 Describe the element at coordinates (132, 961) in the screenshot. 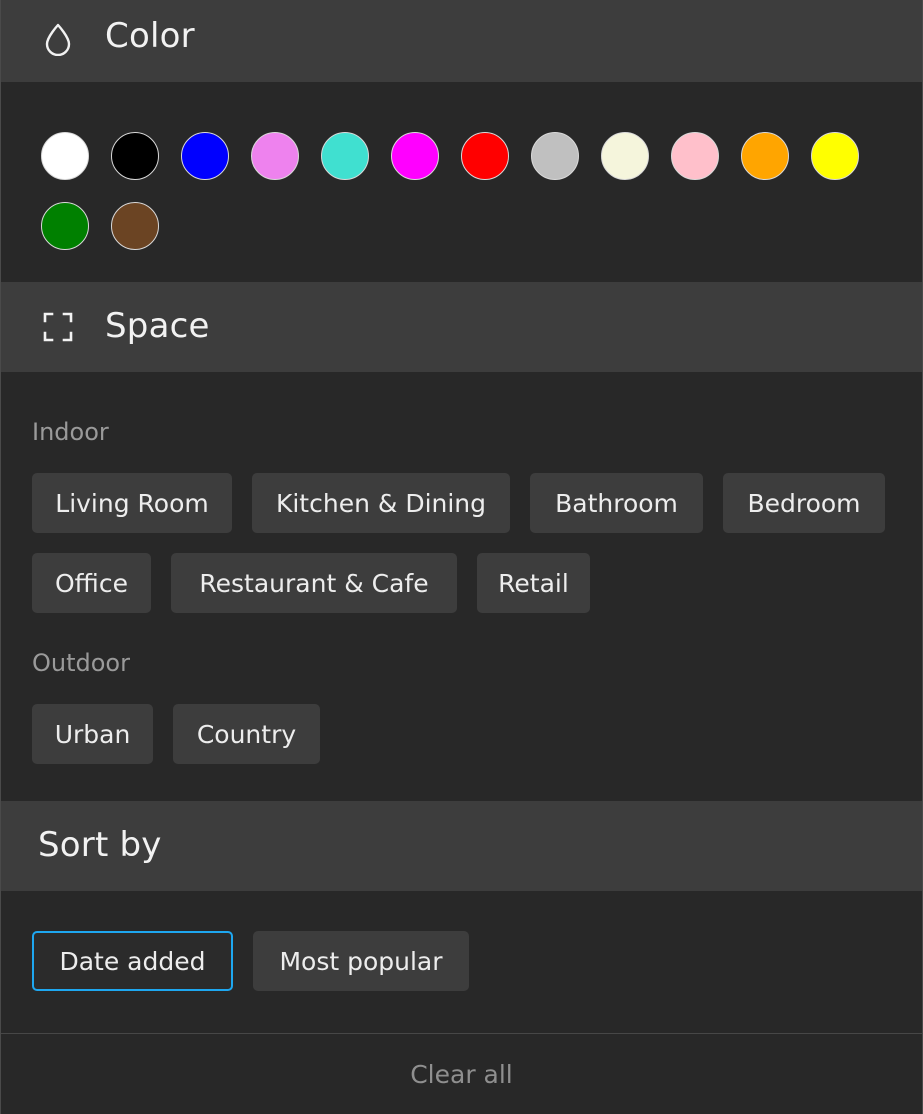

I see `sort-option-date-added: Date added` at that location.